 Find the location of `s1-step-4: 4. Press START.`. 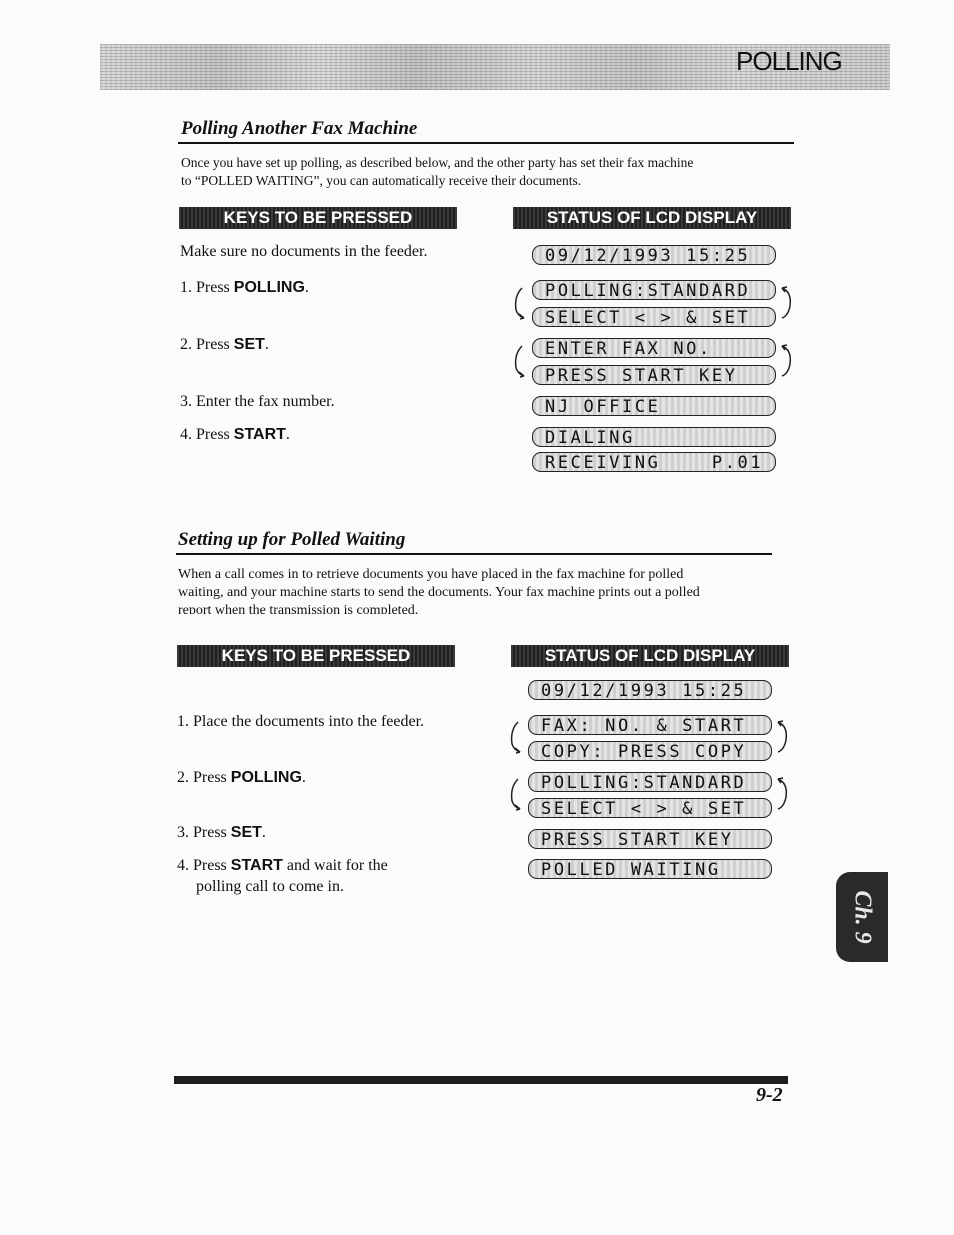

s1-step-4: 4. Press START. is located at coordinates (235, 434).